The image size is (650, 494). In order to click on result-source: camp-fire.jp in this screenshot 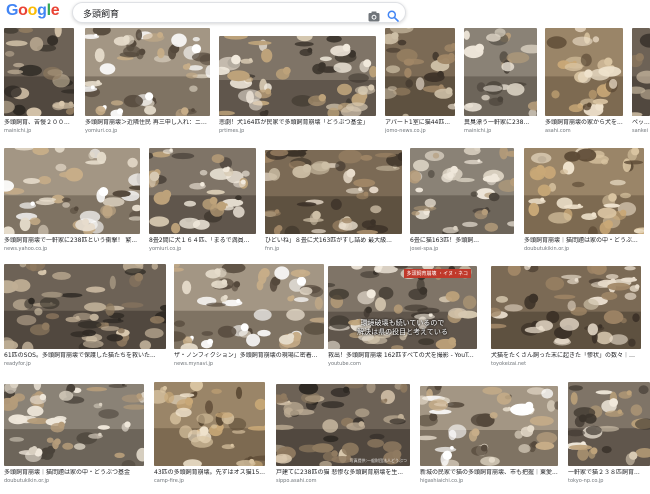, I will do `click(169, 481)`.